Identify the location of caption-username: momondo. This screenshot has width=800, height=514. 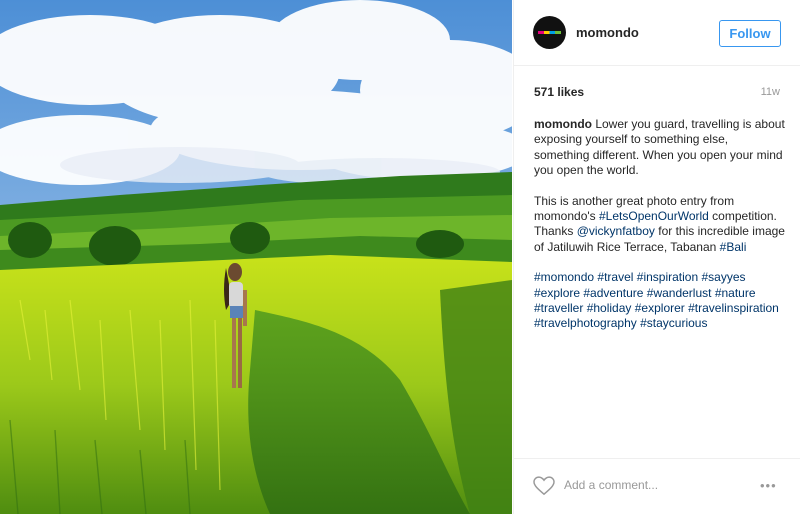
(563, 124).